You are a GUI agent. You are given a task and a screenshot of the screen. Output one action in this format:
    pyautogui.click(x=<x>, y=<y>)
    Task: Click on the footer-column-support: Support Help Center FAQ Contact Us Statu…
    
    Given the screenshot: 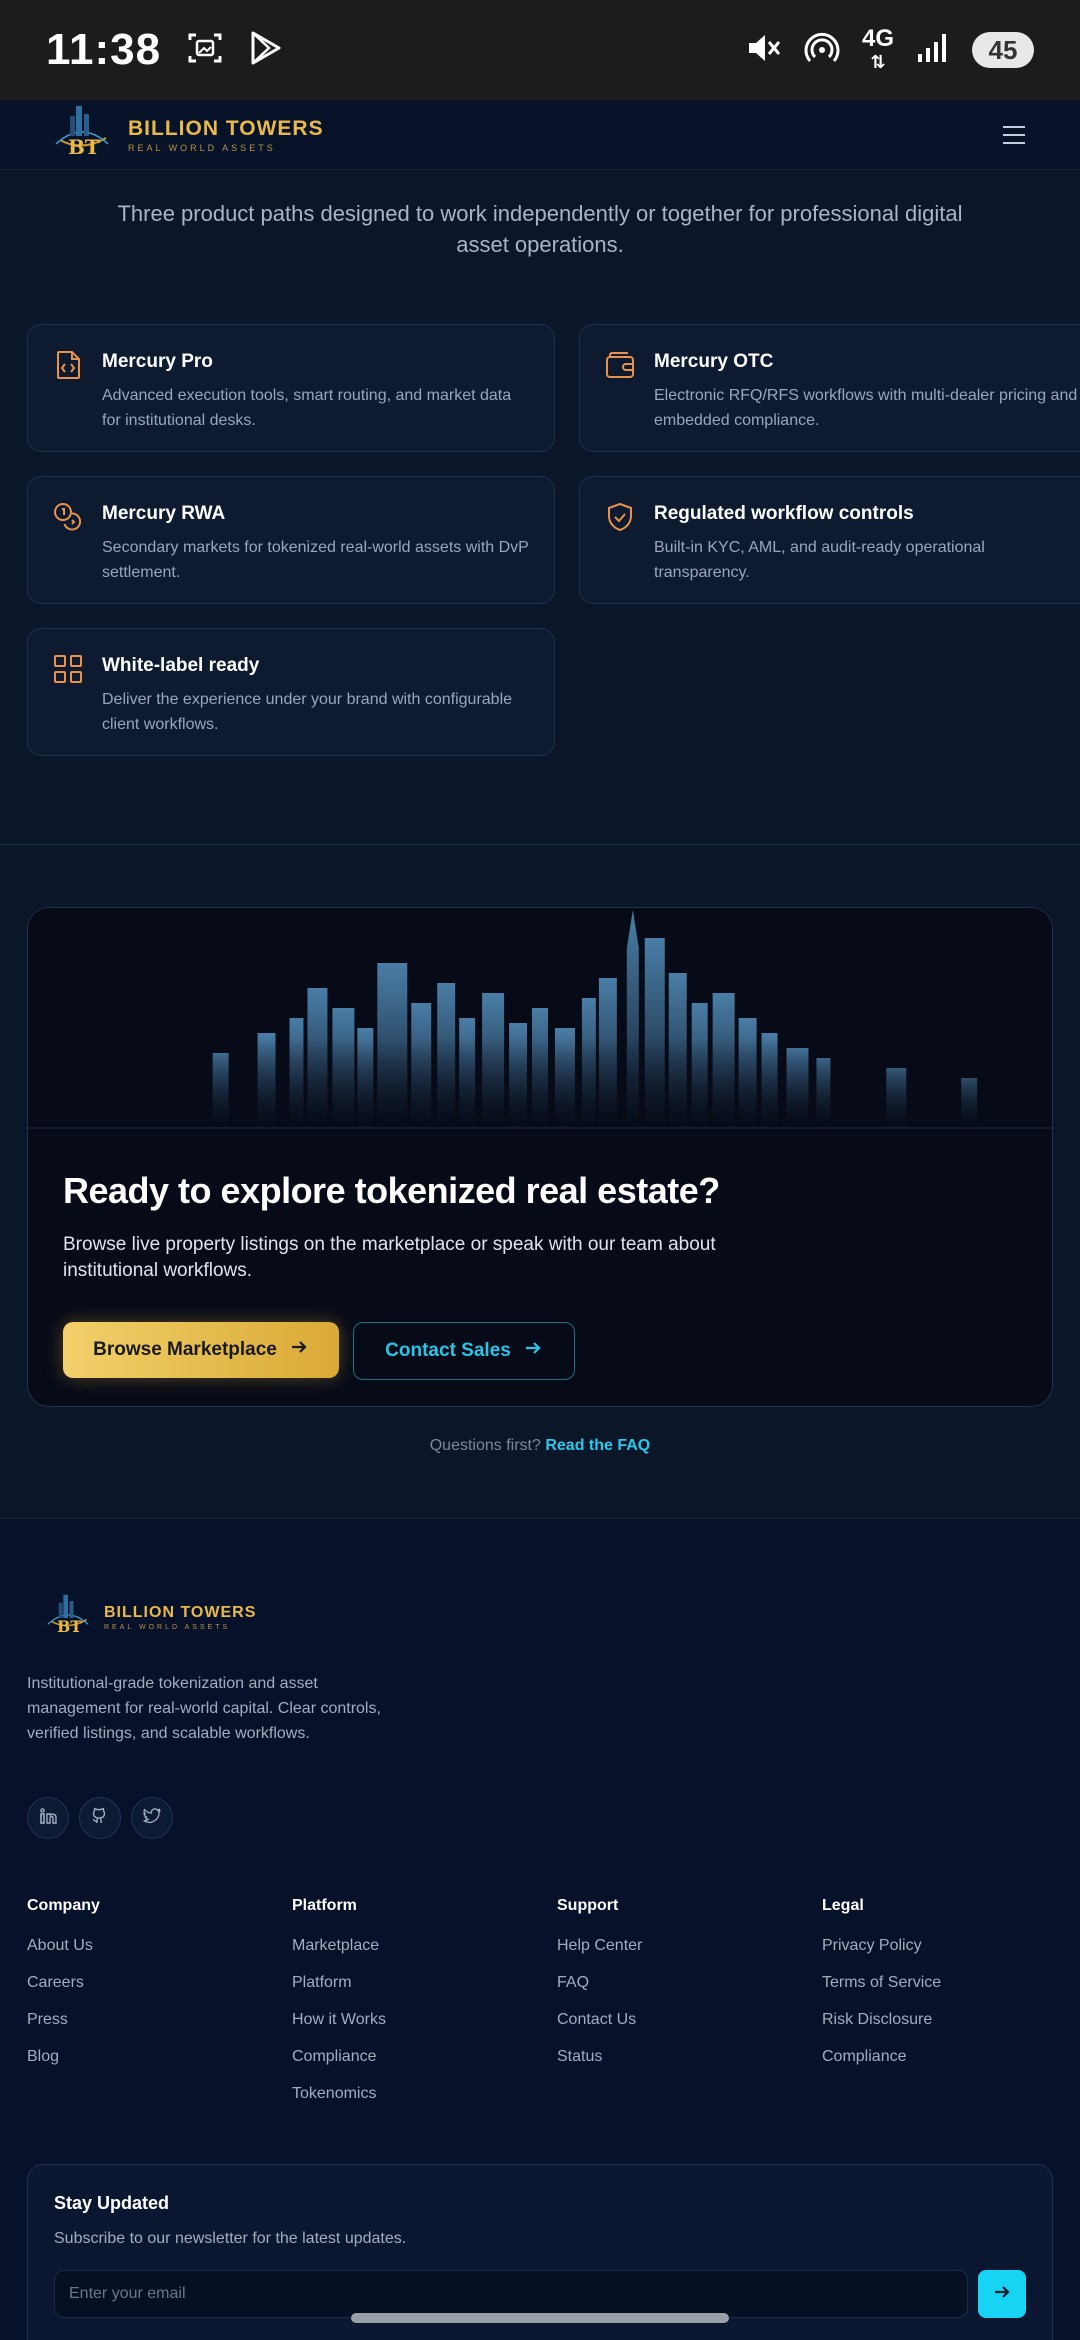 What is the action you would take?
    pyautogui.click(x=689, y=2009)
    